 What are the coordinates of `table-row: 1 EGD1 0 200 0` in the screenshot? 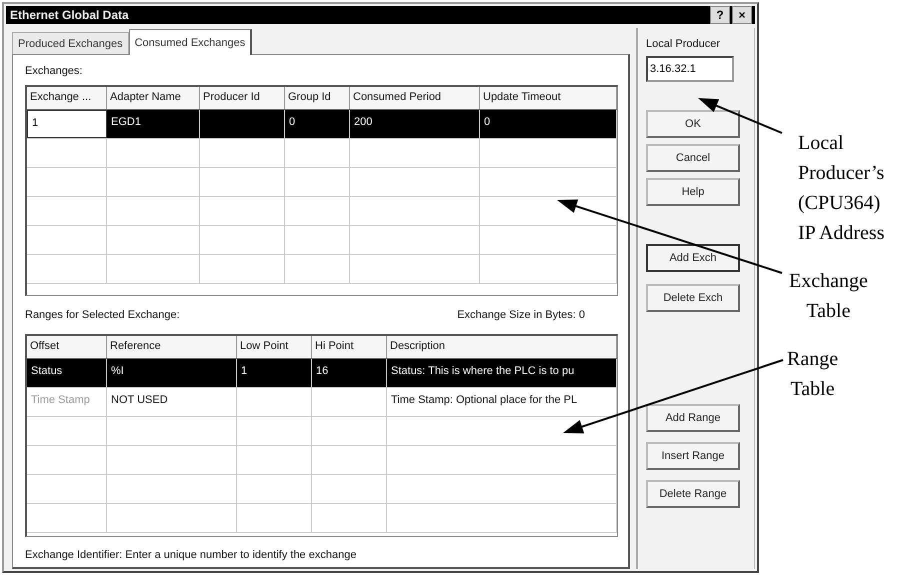 It's located at (322, 124).